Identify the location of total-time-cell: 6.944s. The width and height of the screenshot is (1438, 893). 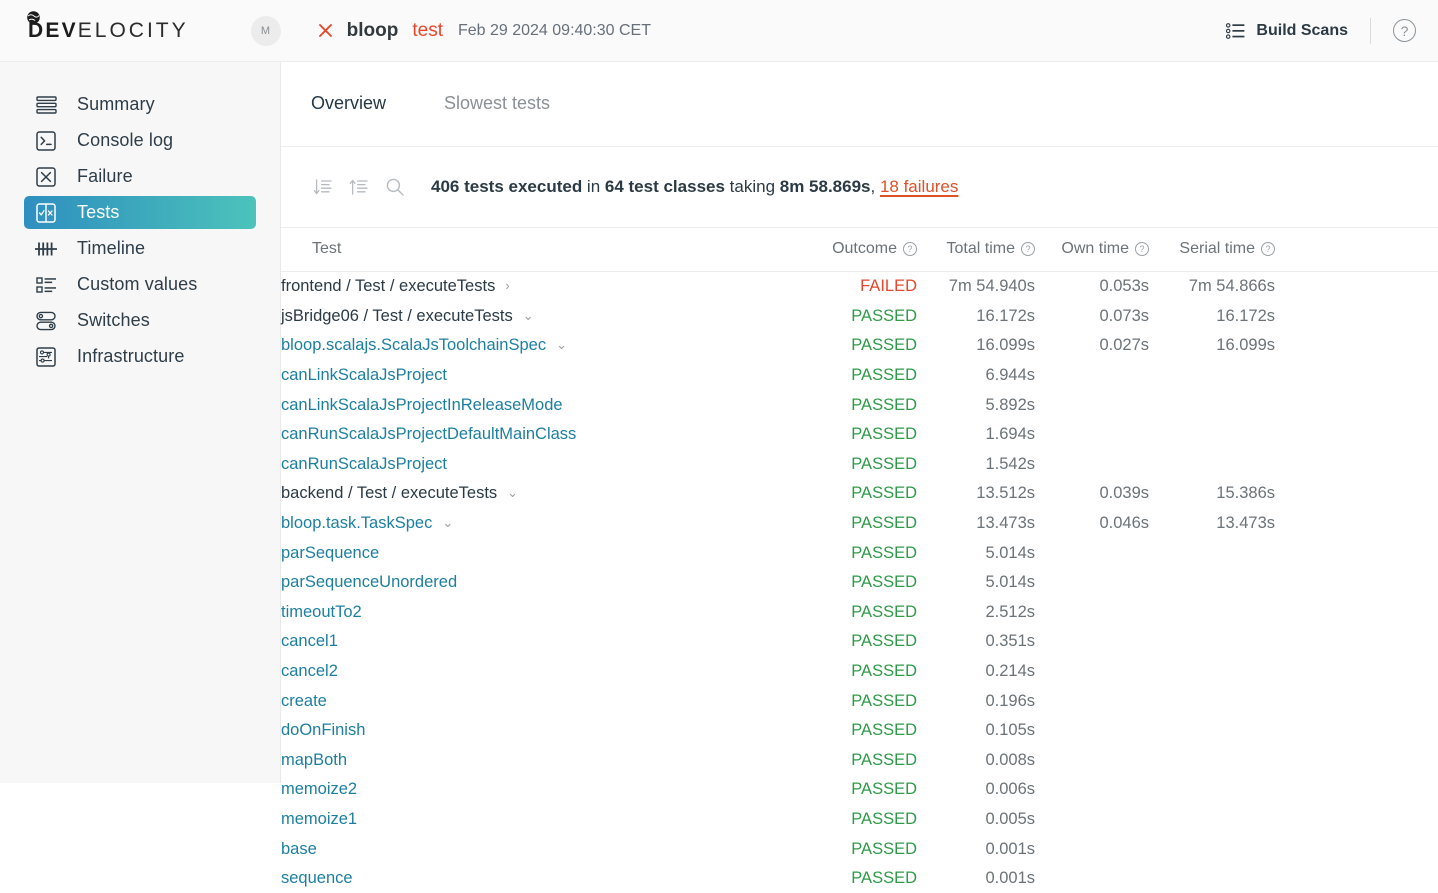
(976, 376).